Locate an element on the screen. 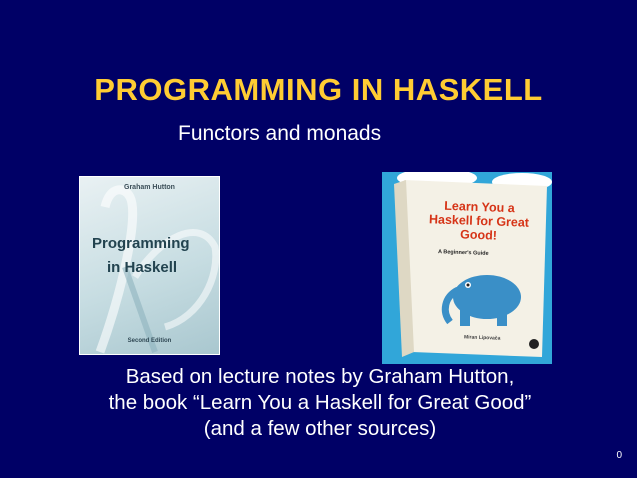 The width and height of the screenshot is (637, 478). slide-title: PROGRAMMING IN HASKELL is located at coordinates (318, 89).